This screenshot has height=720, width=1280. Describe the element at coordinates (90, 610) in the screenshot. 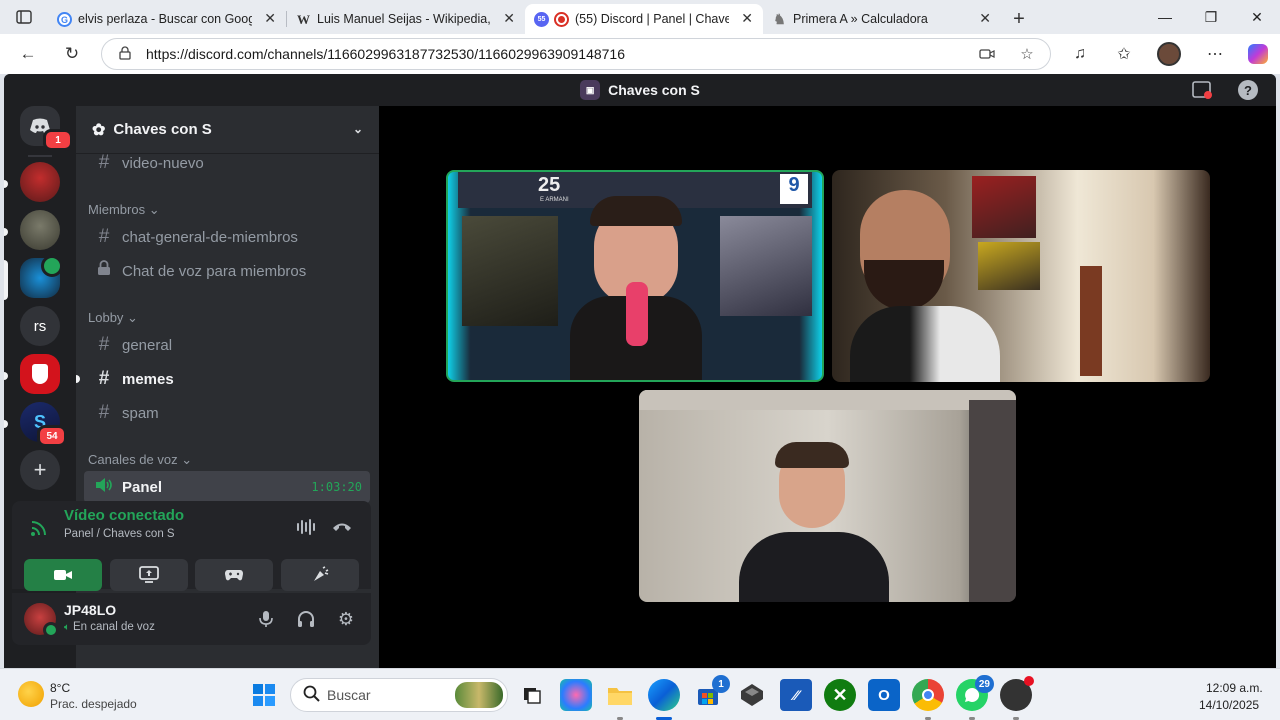

I see `username: JP48LO` at that location.